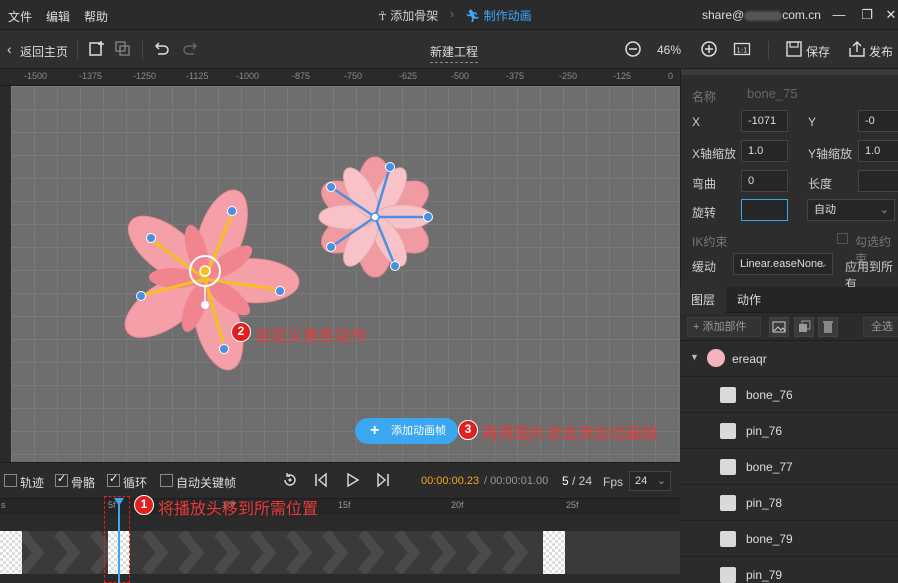 The height and width of the screenshot is (583, 898). I want to click on chevron-left-icon: ‹, so click(9, 49).